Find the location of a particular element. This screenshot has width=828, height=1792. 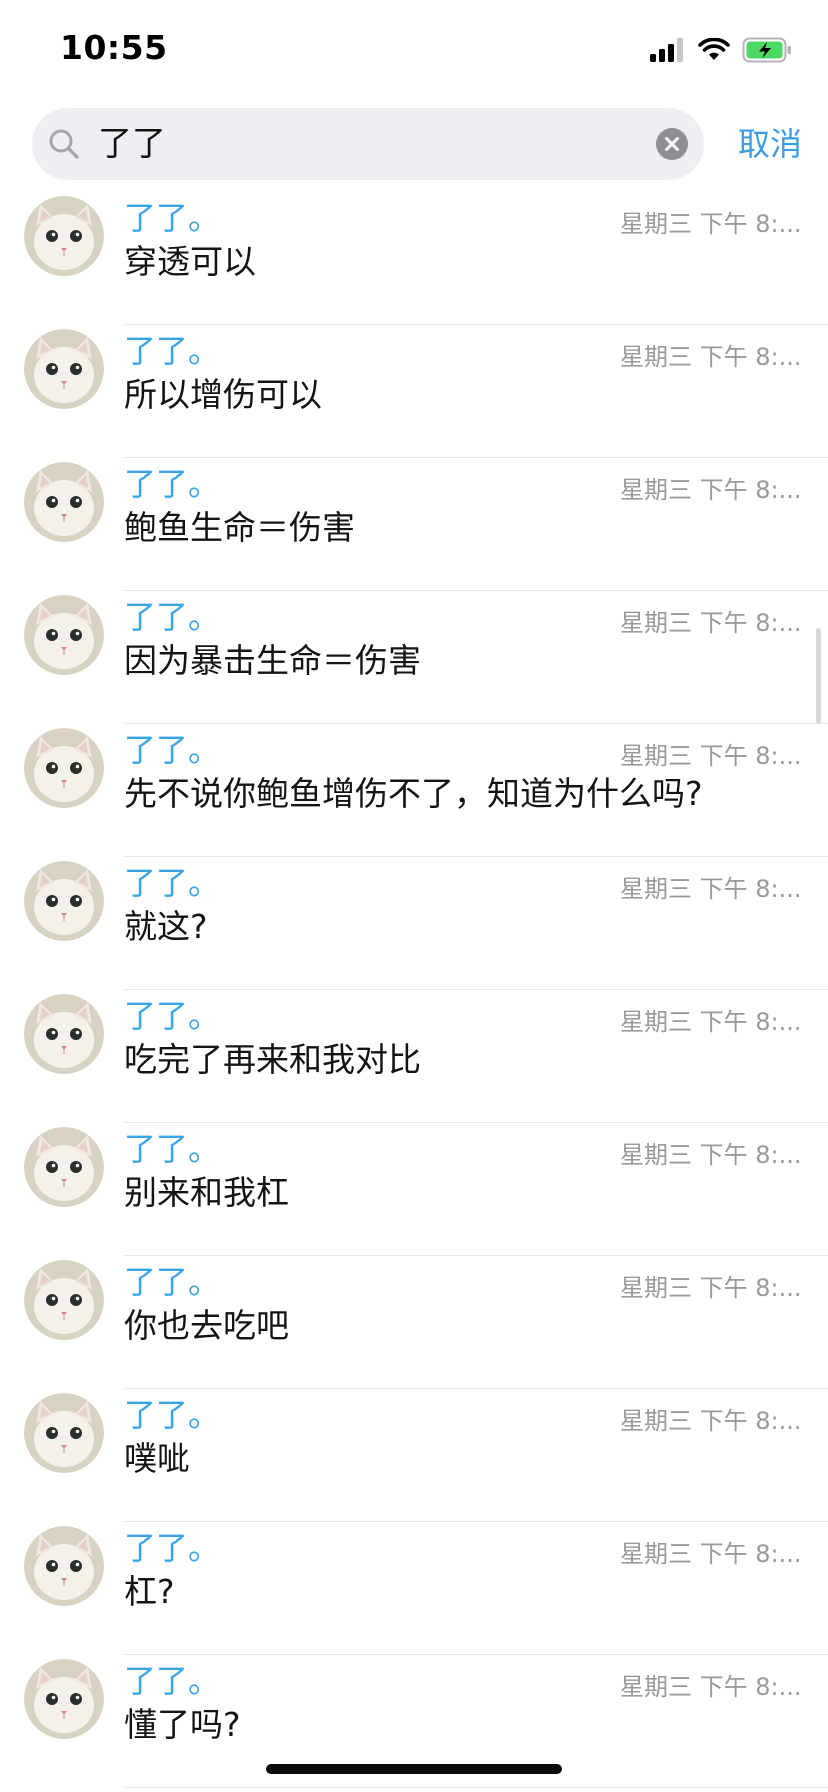

search-result-item: 了了。 星期三 下午 8:... 先不说你鲍鱼增伤不了，知道为什么吗? is located at coordinates (414, 790).